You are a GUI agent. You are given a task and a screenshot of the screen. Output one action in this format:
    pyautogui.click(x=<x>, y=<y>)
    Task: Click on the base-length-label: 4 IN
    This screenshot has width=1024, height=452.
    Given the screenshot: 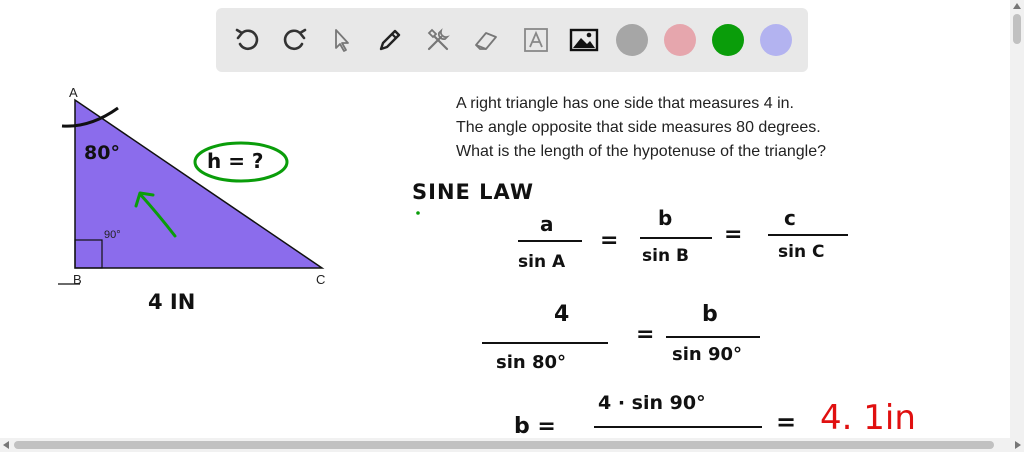 What is the action you would take?
    pyautogui.click(x=172, y=302)
    